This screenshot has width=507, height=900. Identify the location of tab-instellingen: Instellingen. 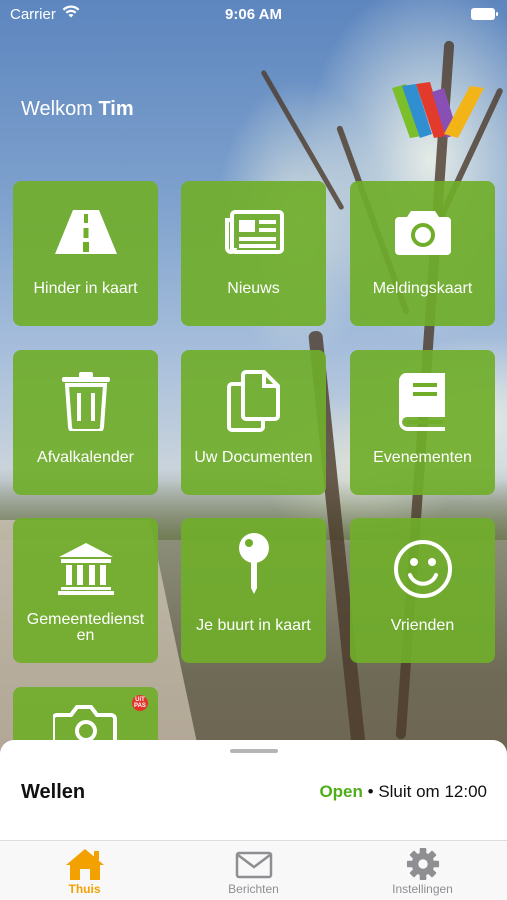
(422, 873).